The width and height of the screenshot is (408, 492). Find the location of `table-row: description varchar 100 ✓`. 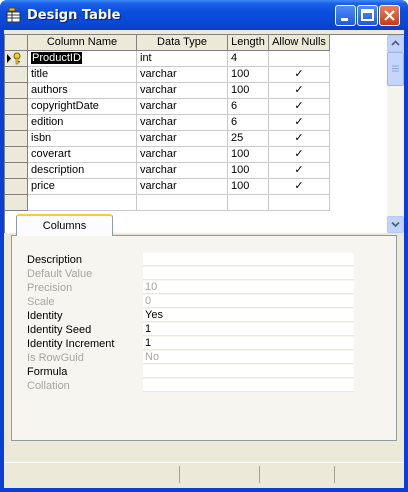

table-row: description varchar 100 ✓ is located at coordinates (196, 171).